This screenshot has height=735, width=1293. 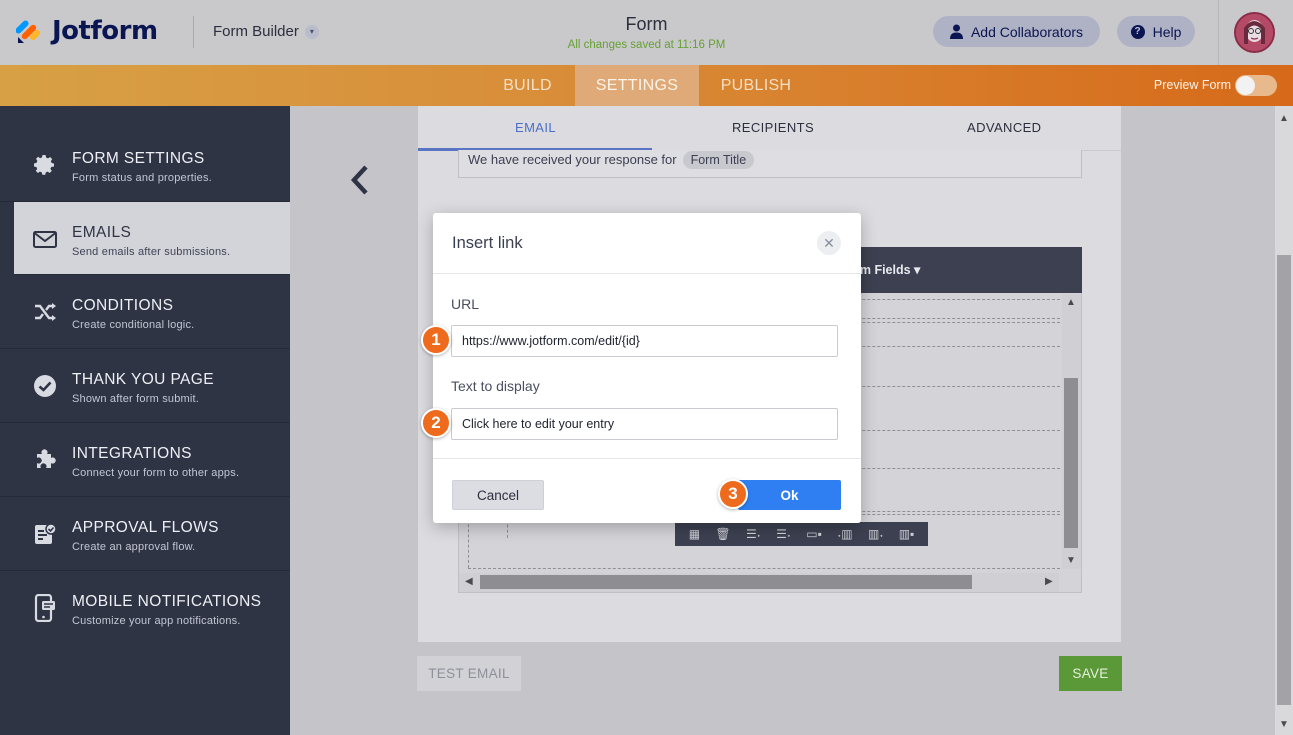 I want to click on toggle-knob, so click(x=1245, y=85).